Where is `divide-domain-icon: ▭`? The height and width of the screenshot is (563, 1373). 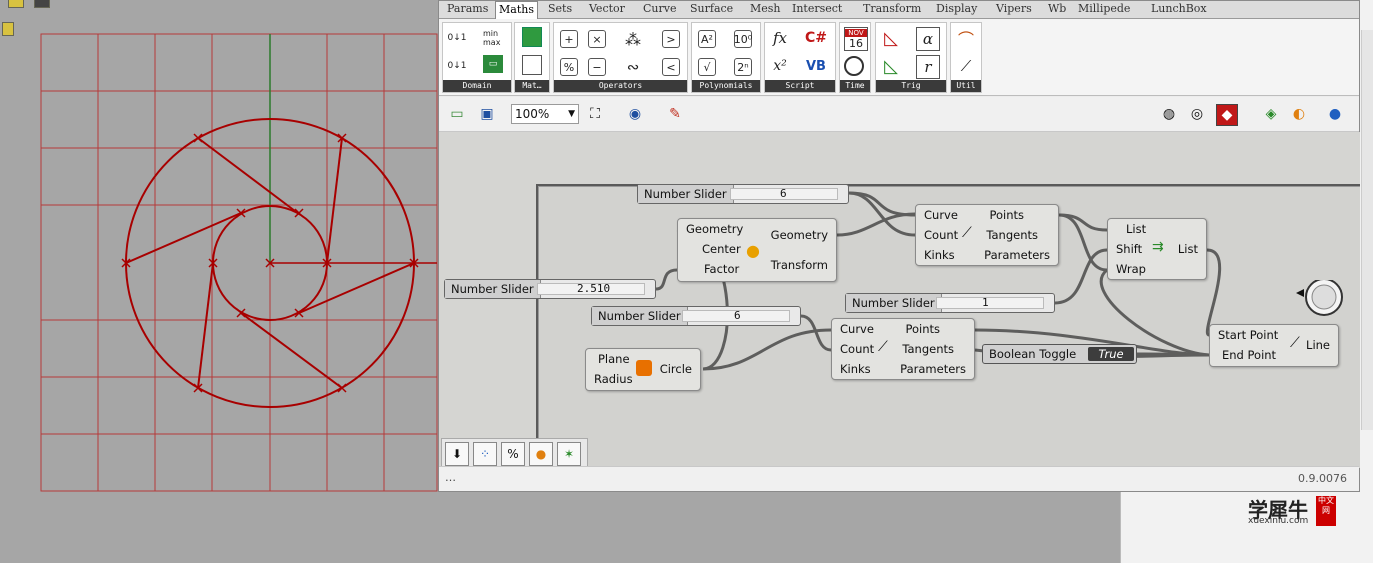
divide-domain-icon: ▭ is located at coordinates (493, 64).